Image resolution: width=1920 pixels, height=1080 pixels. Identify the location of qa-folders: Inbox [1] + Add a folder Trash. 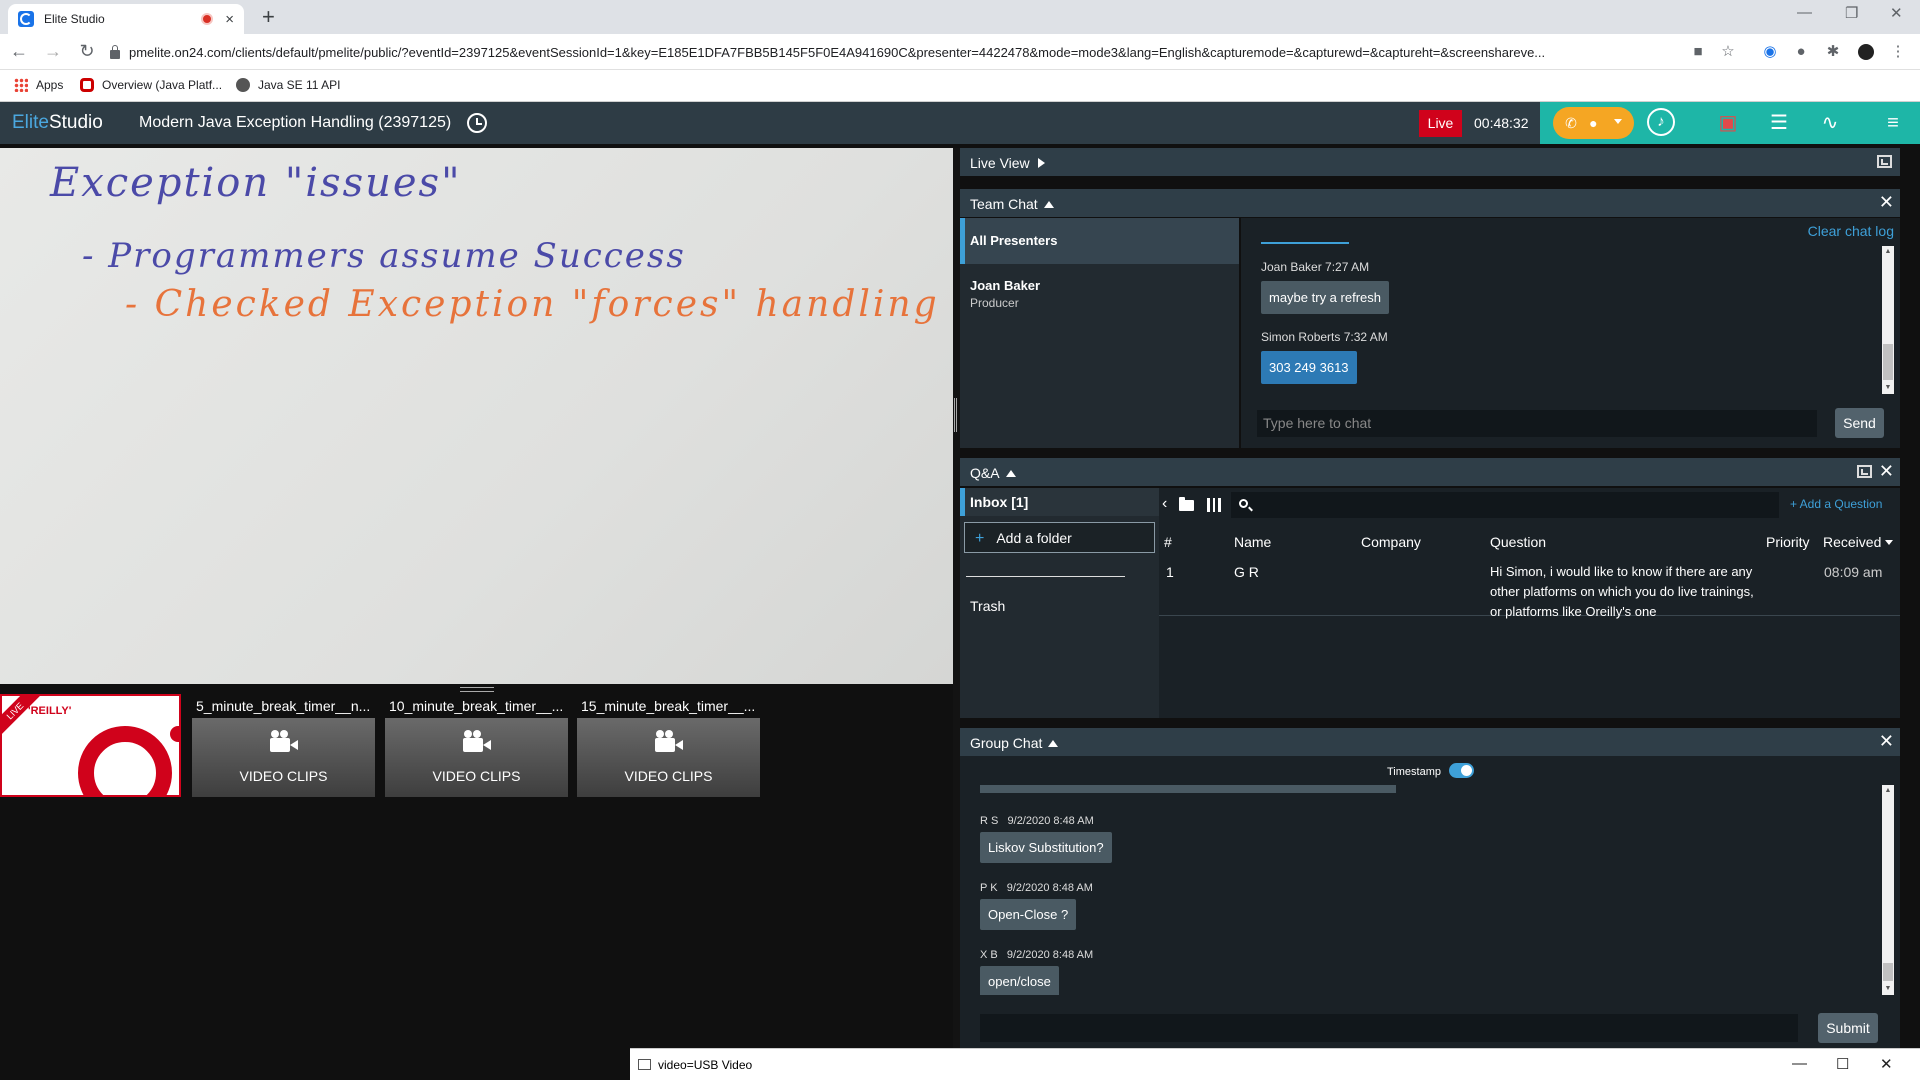
(1059, 603).